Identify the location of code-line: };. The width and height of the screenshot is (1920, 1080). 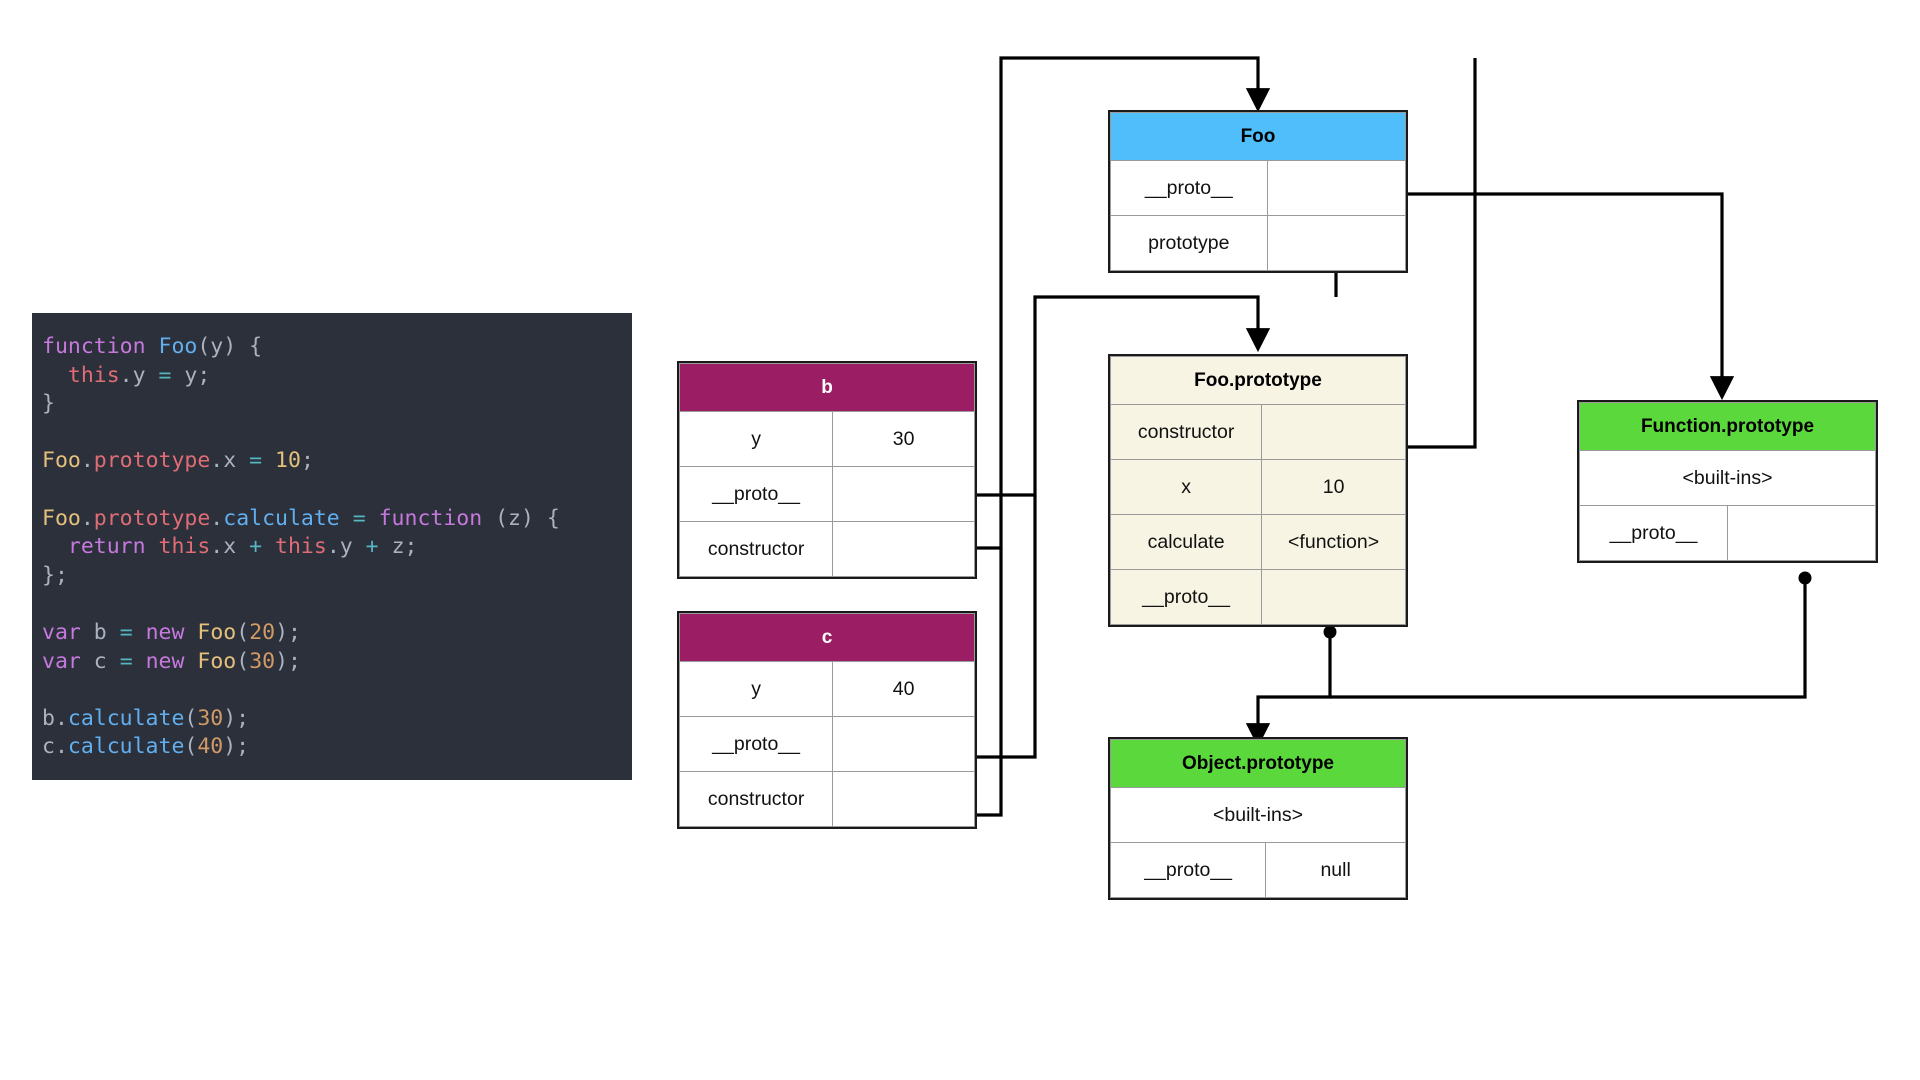
(337, 576).